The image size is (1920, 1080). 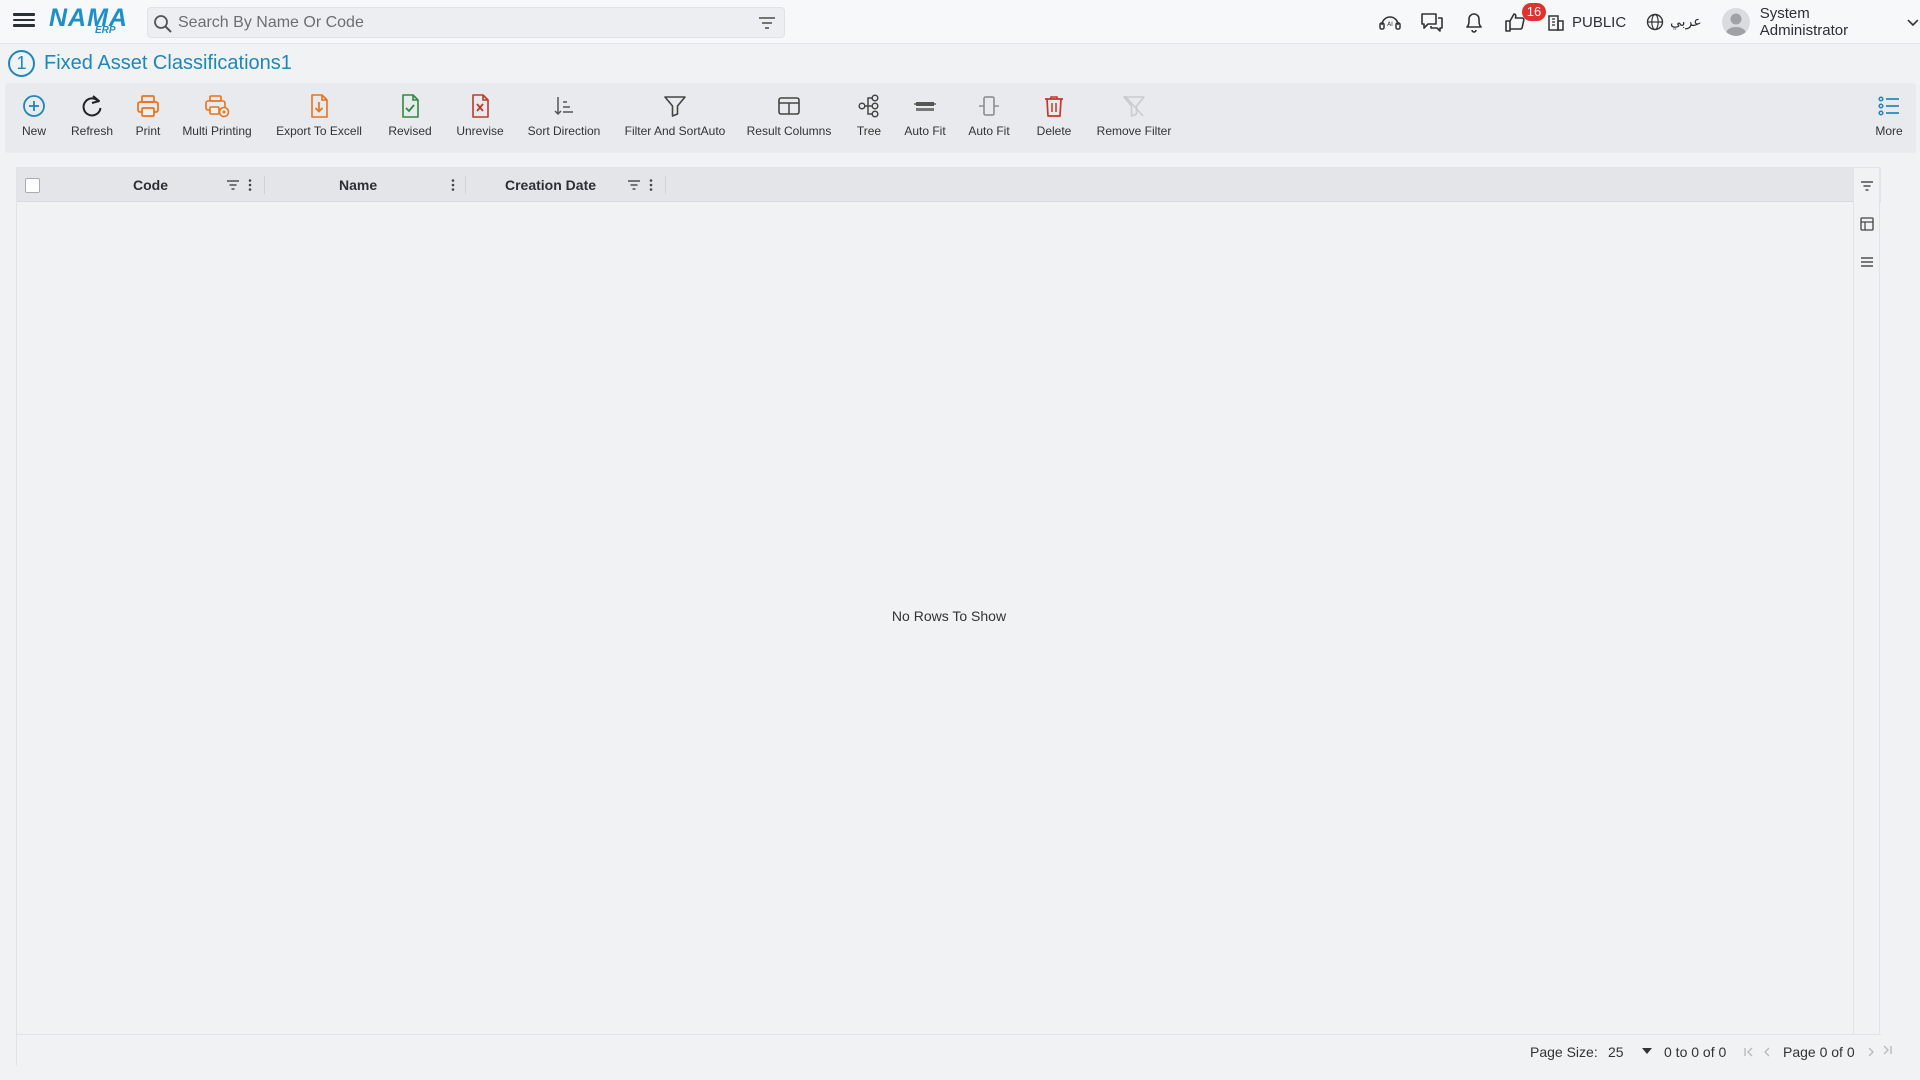 What do you see at coordinates (1866, 601) in the screenshot?
I see `grid-side-panel` at bounding box center [1866, 601].